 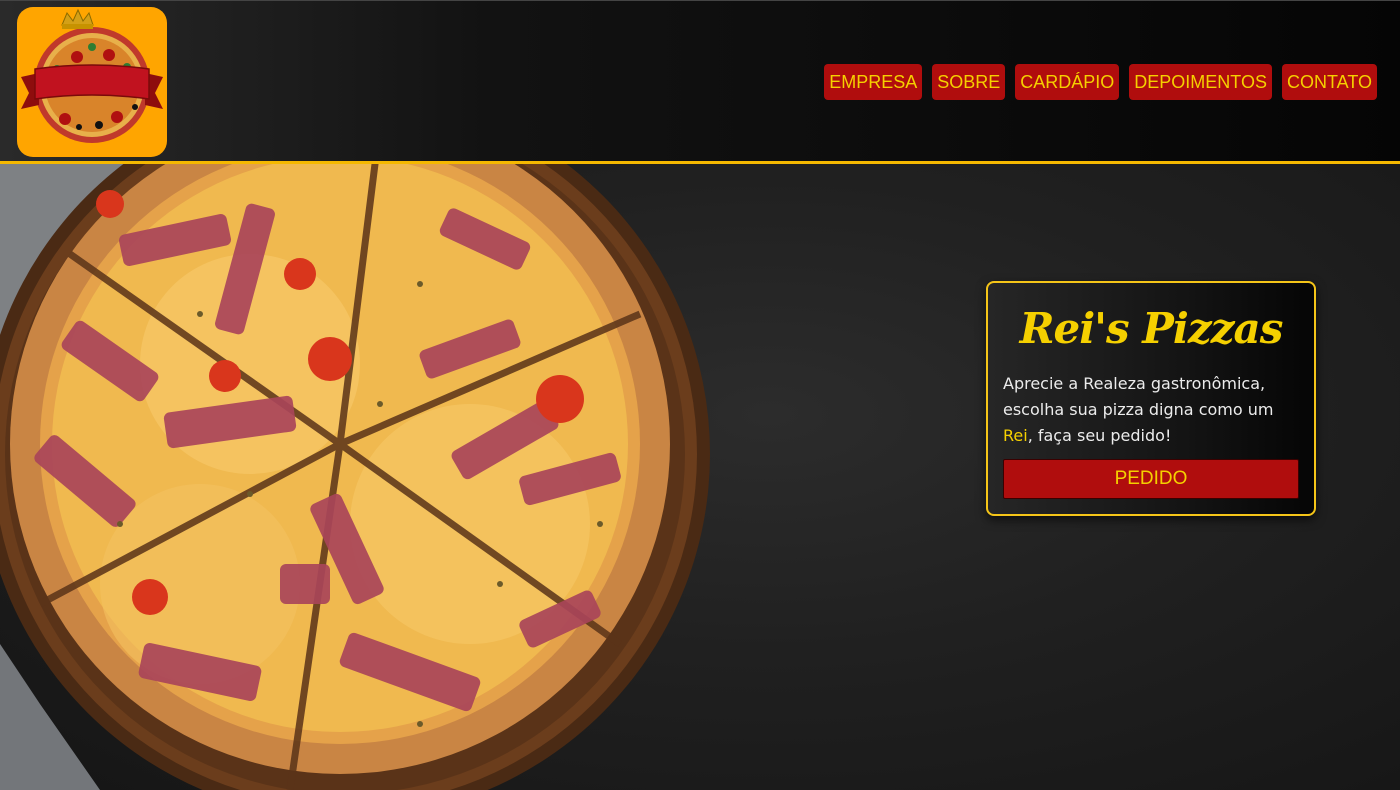 I want to click on nav-cardapio-button: CARDÁPIO, so click(x=1067, y=82).